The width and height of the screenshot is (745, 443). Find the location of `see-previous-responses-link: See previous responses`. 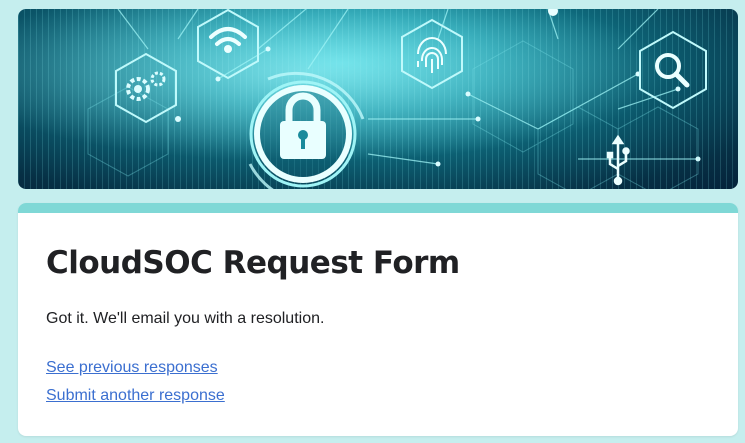

see-previous-responses-link: See previous responses is located at coordinates (132, 368).